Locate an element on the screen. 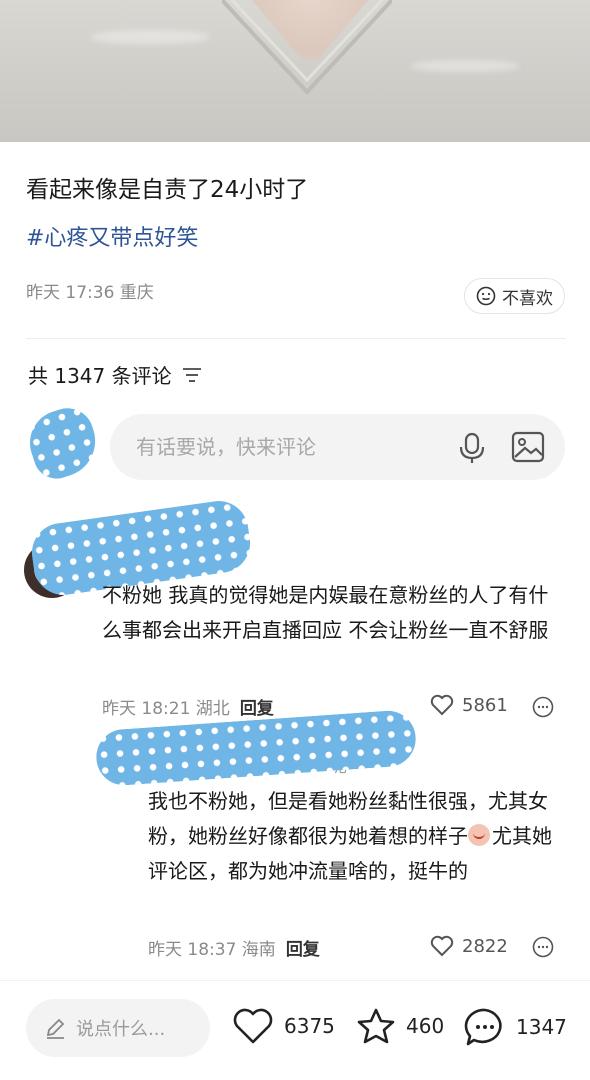  bottom-action-bar: 说点什么... 6375 460 1347 is located at coordinates (295, 1030).